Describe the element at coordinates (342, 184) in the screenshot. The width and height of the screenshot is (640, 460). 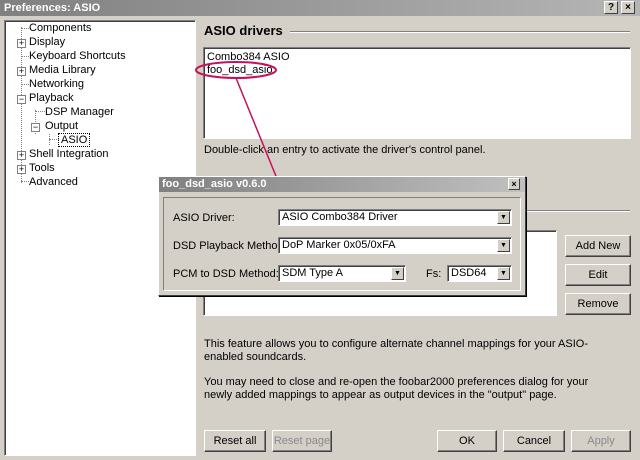
I see `dialog-titlebar: foo_dsd_asio v0.6.0` at that location.